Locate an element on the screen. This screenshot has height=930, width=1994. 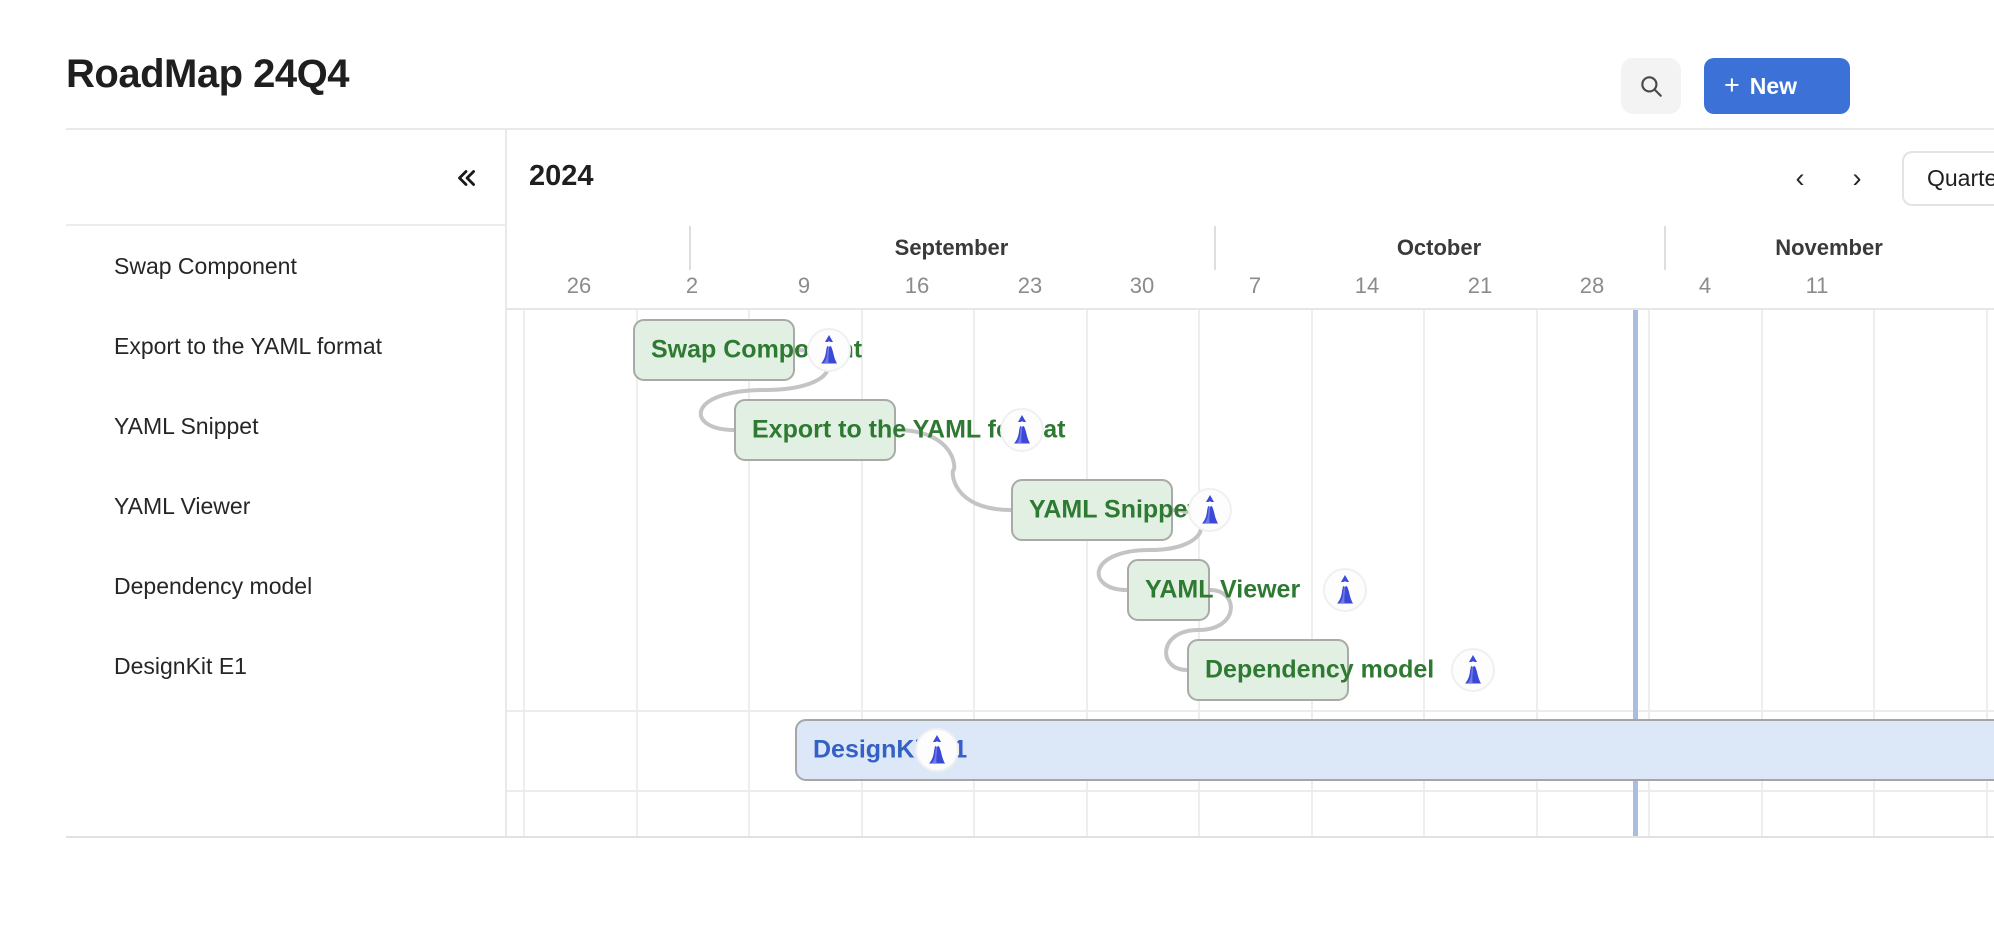
task-list-row-label: YAML Snippet is located at coordinates (186, 425).